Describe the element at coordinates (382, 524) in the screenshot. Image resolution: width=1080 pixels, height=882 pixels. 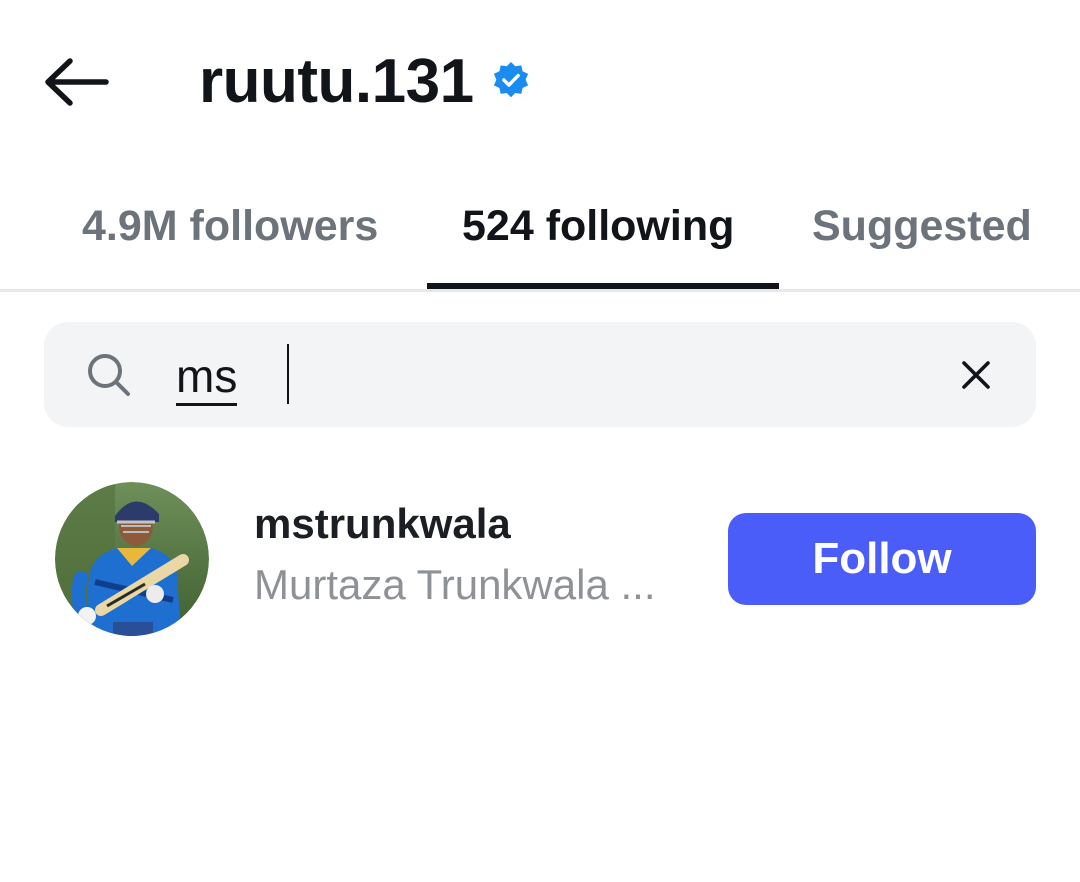
I see `result-username: mstrunkwala` at that location.